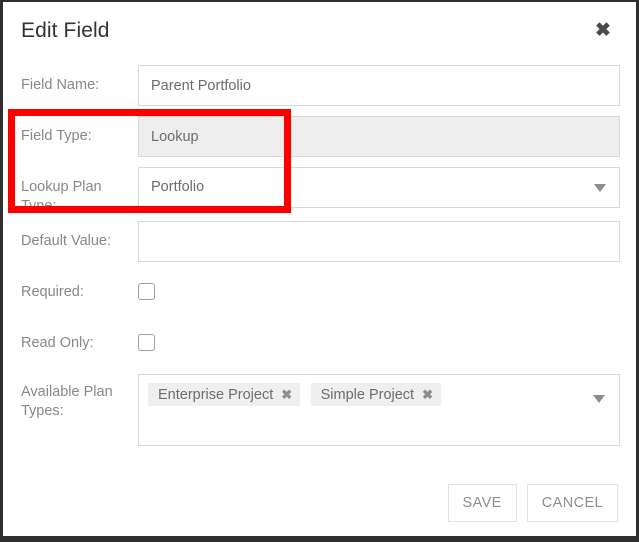 This screenshot has height=542, width=639. I want to click on read-only-control, so click(387, 334).